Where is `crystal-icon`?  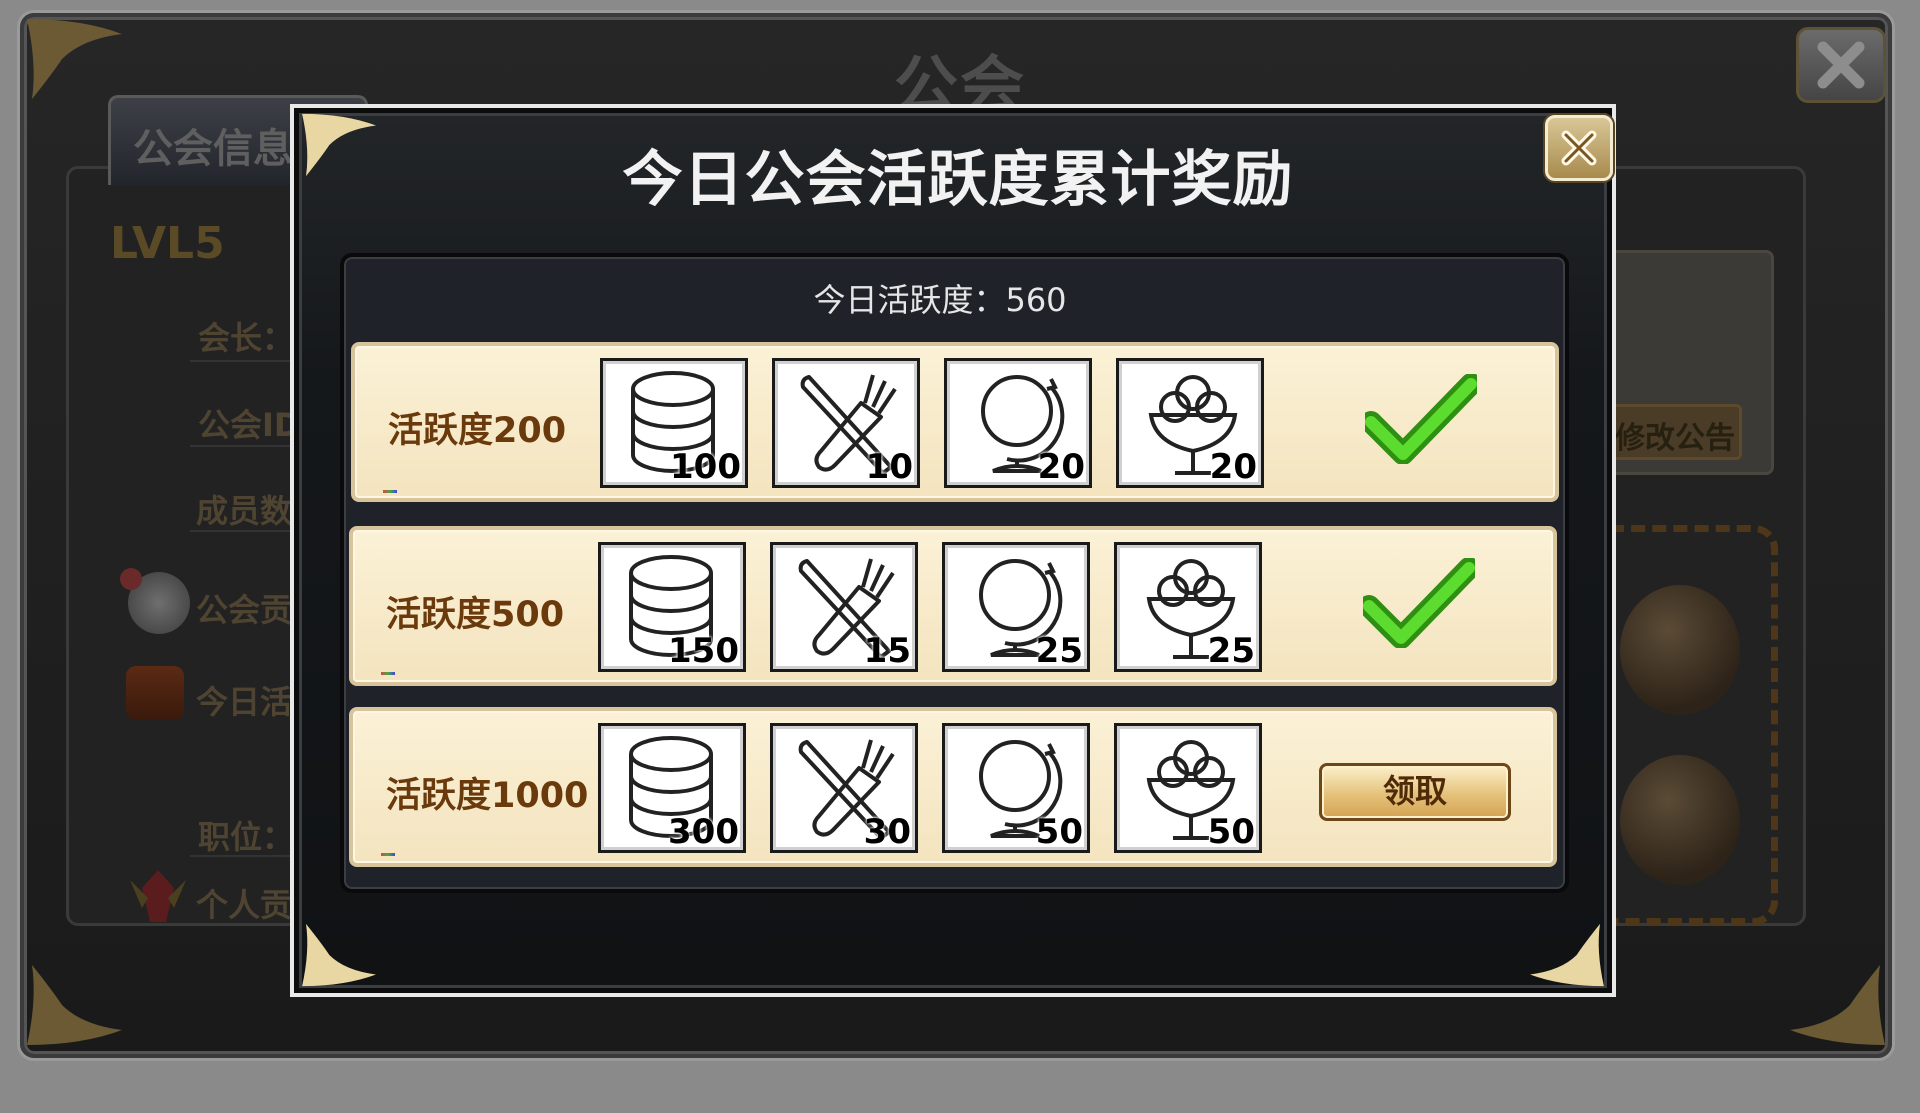 crystal-icon is located at coordinates (158, 896).